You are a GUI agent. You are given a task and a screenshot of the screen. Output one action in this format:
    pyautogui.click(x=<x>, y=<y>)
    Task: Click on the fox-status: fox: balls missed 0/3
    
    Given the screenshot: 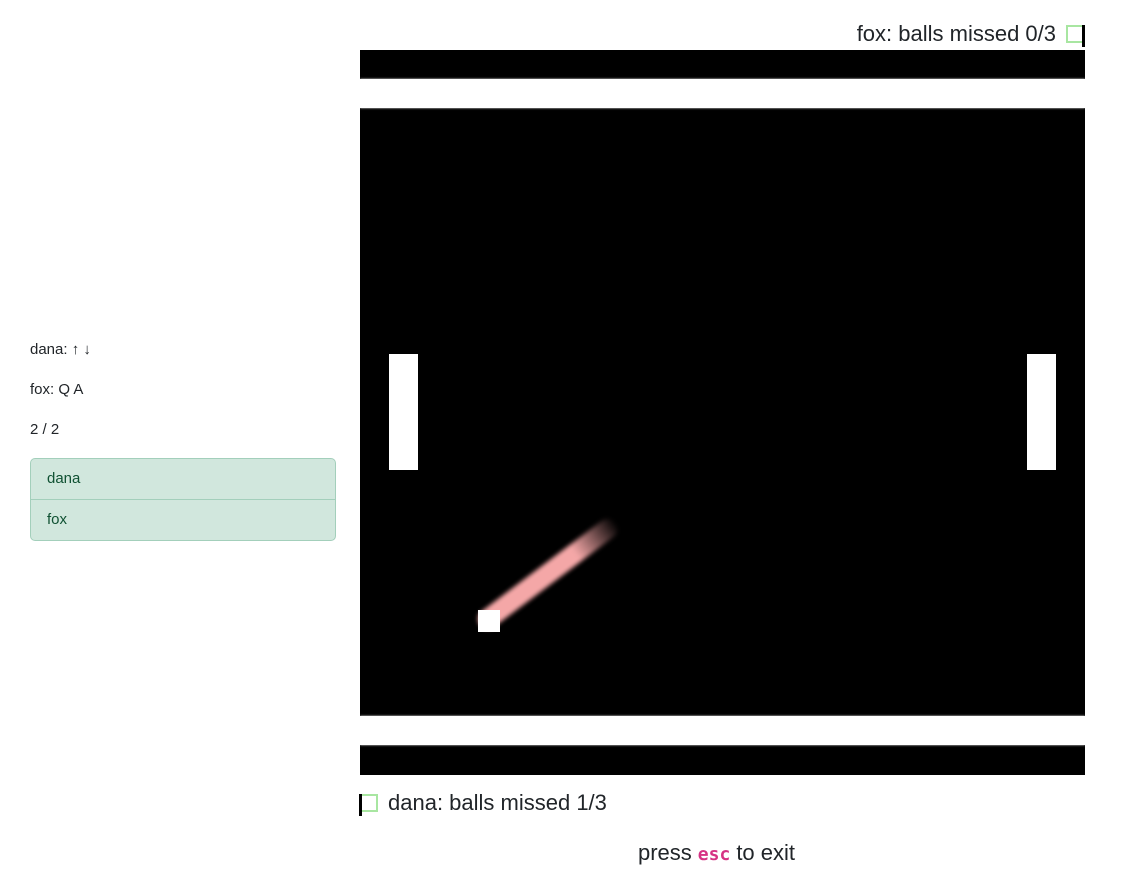 What is the action you would take?
    pyautogui.click(x=970, y=34)
    